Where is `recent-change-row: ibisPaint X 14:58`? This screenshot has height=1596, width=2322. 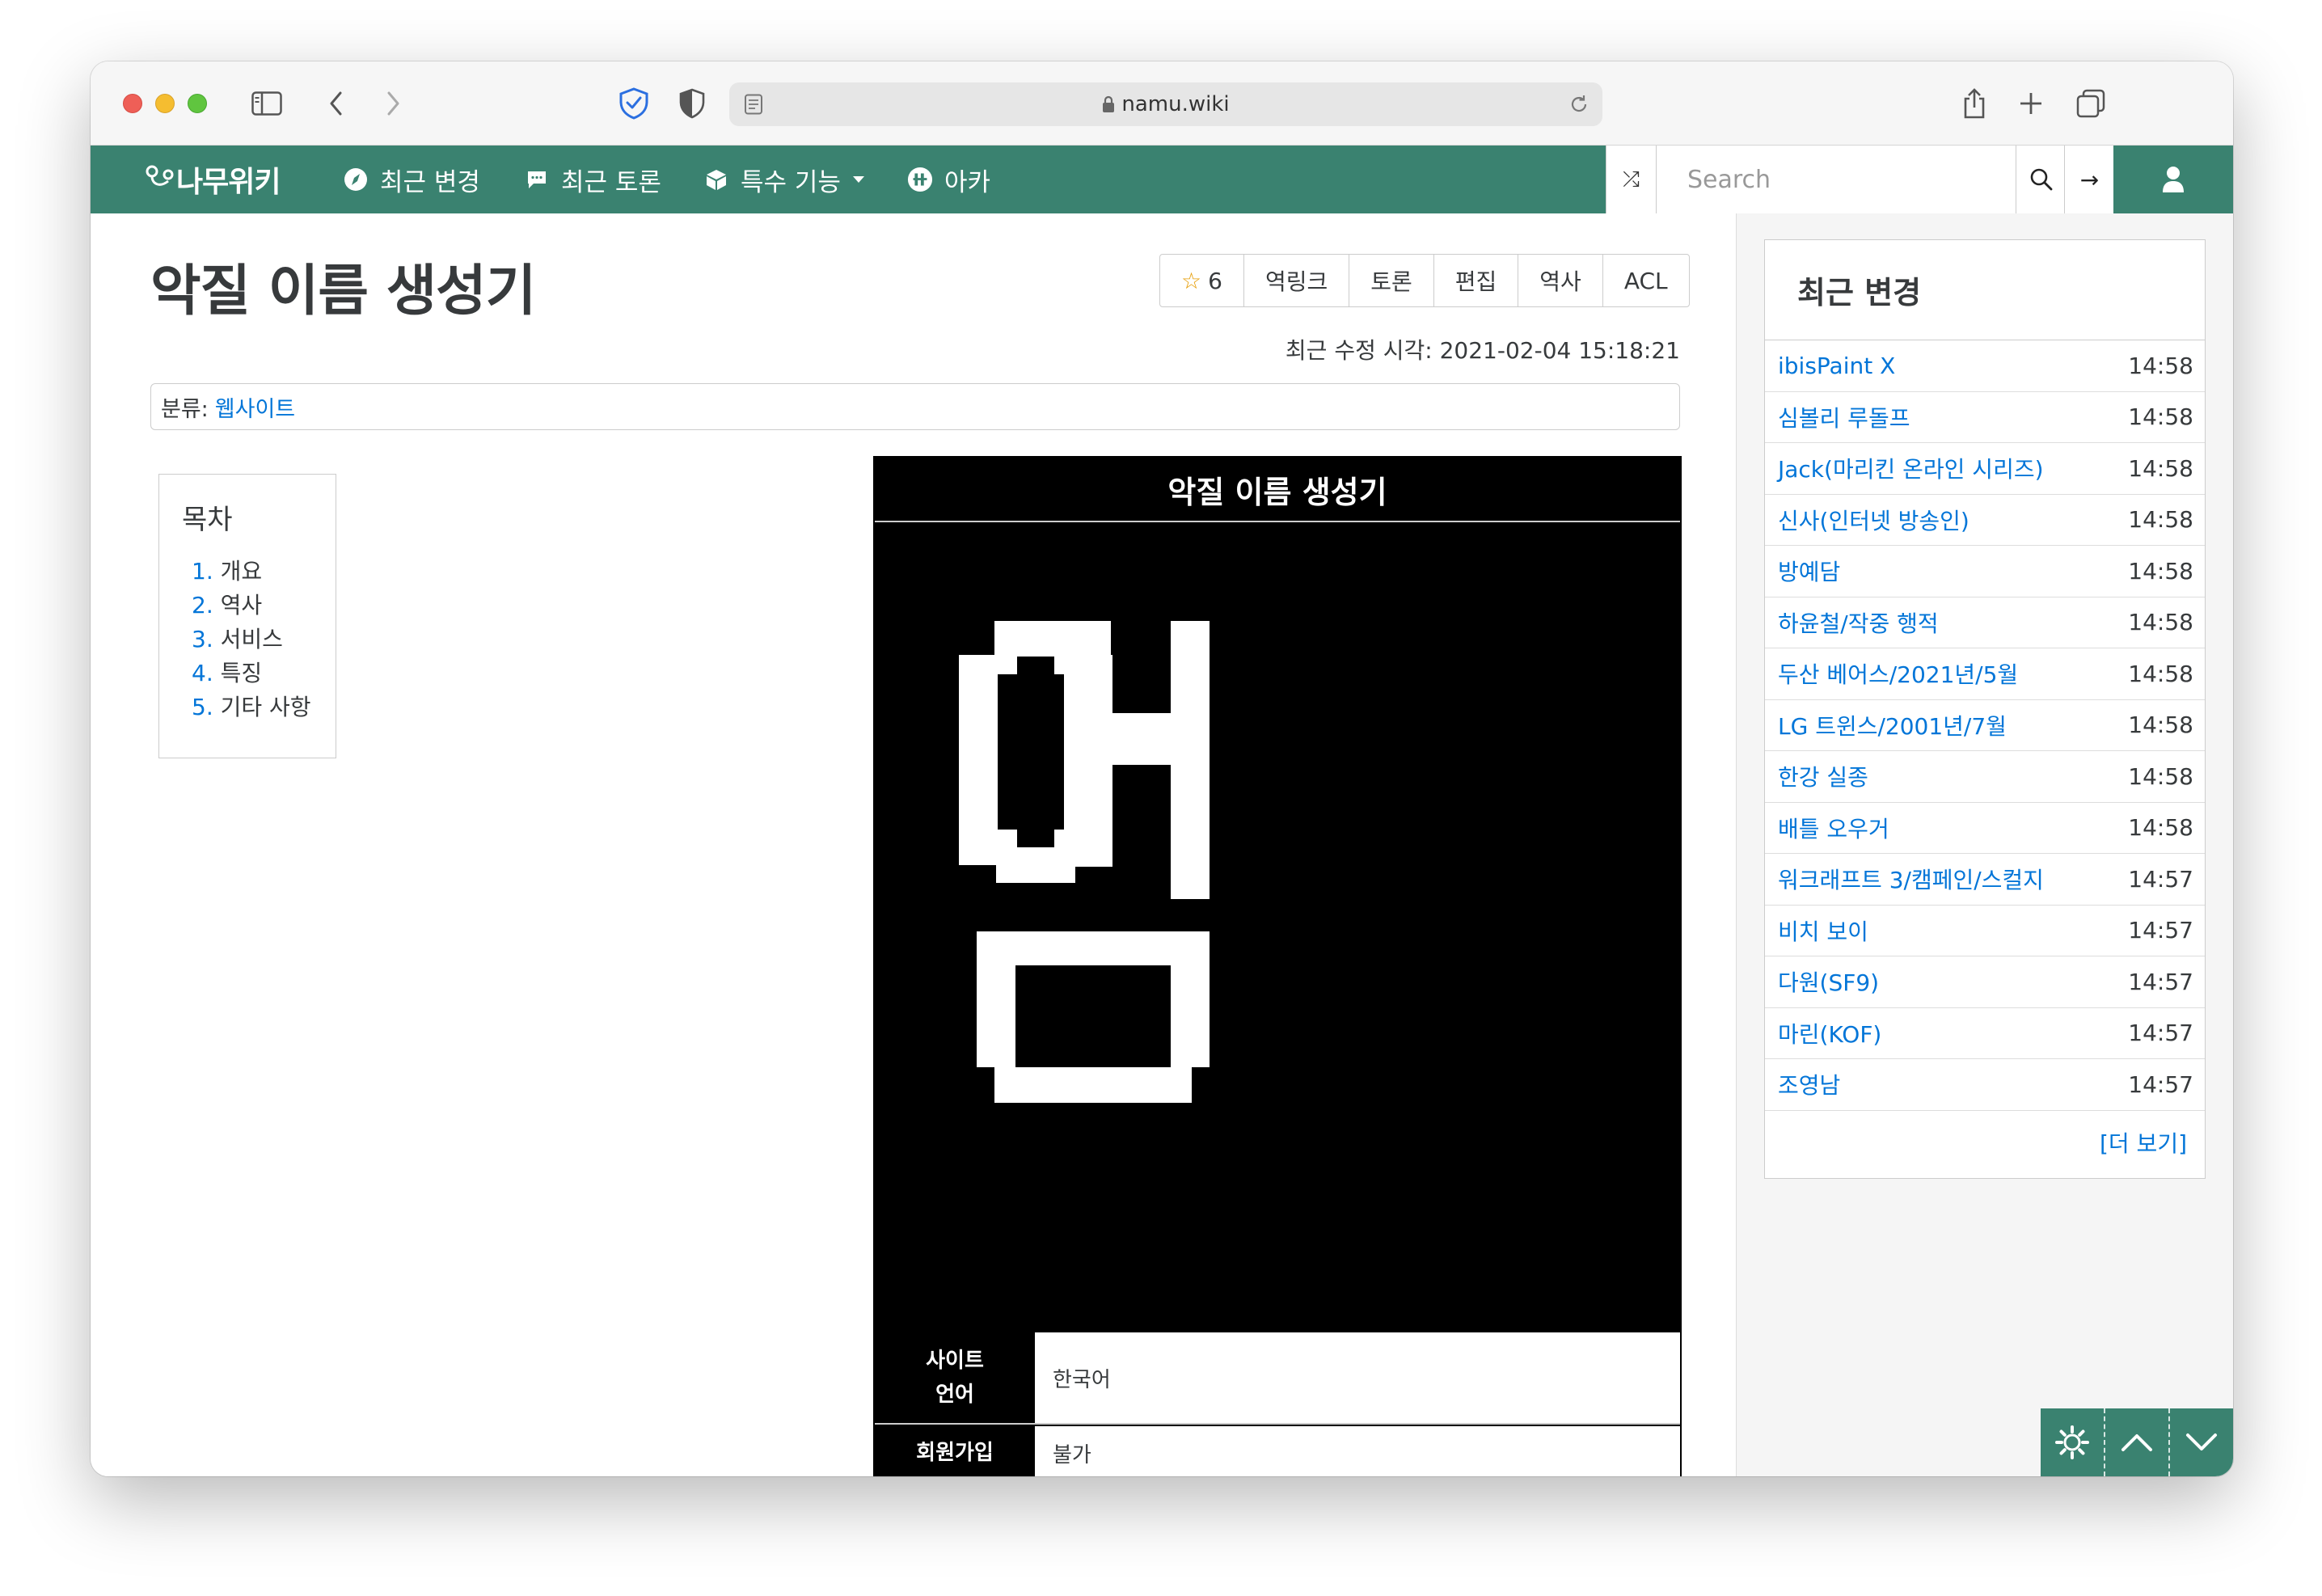
recent-change-row: ibisPaint X 14:58 is located at coordinates (1985, 366).